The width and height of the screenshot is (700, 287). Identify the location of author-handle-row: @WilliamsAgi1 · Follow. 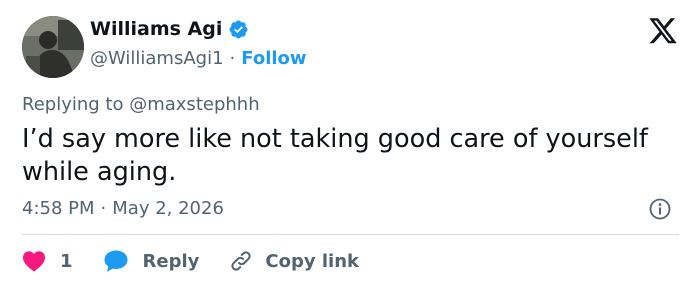
(198, 58).